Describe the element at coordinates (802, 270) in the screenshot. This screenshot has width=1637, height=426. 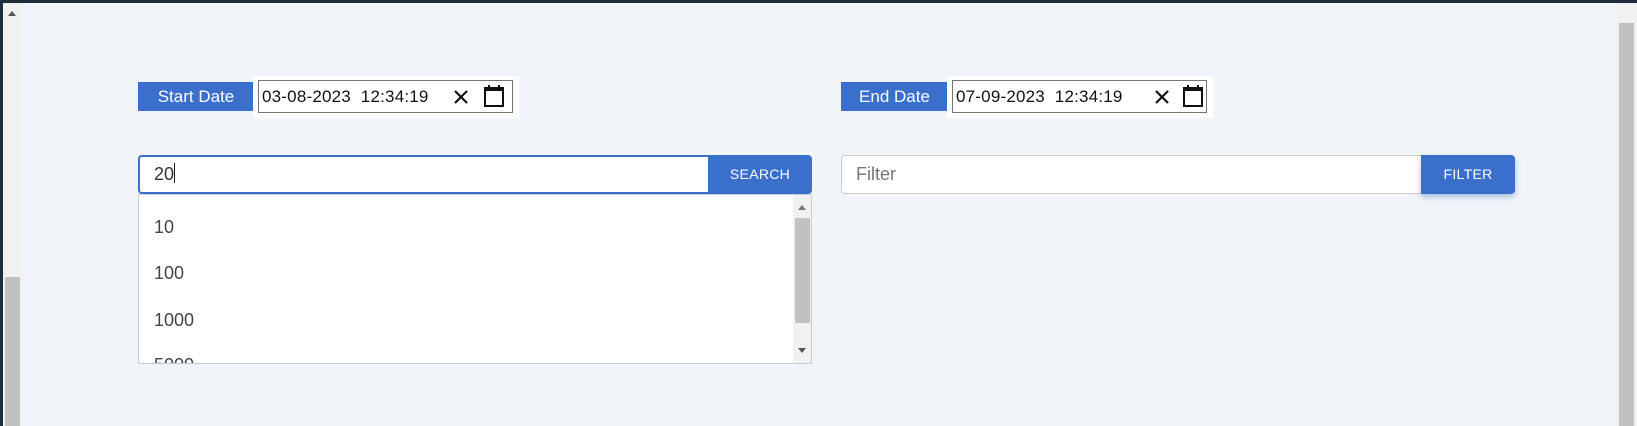
I see `dropdown-scrollbar-thumb` at that location.